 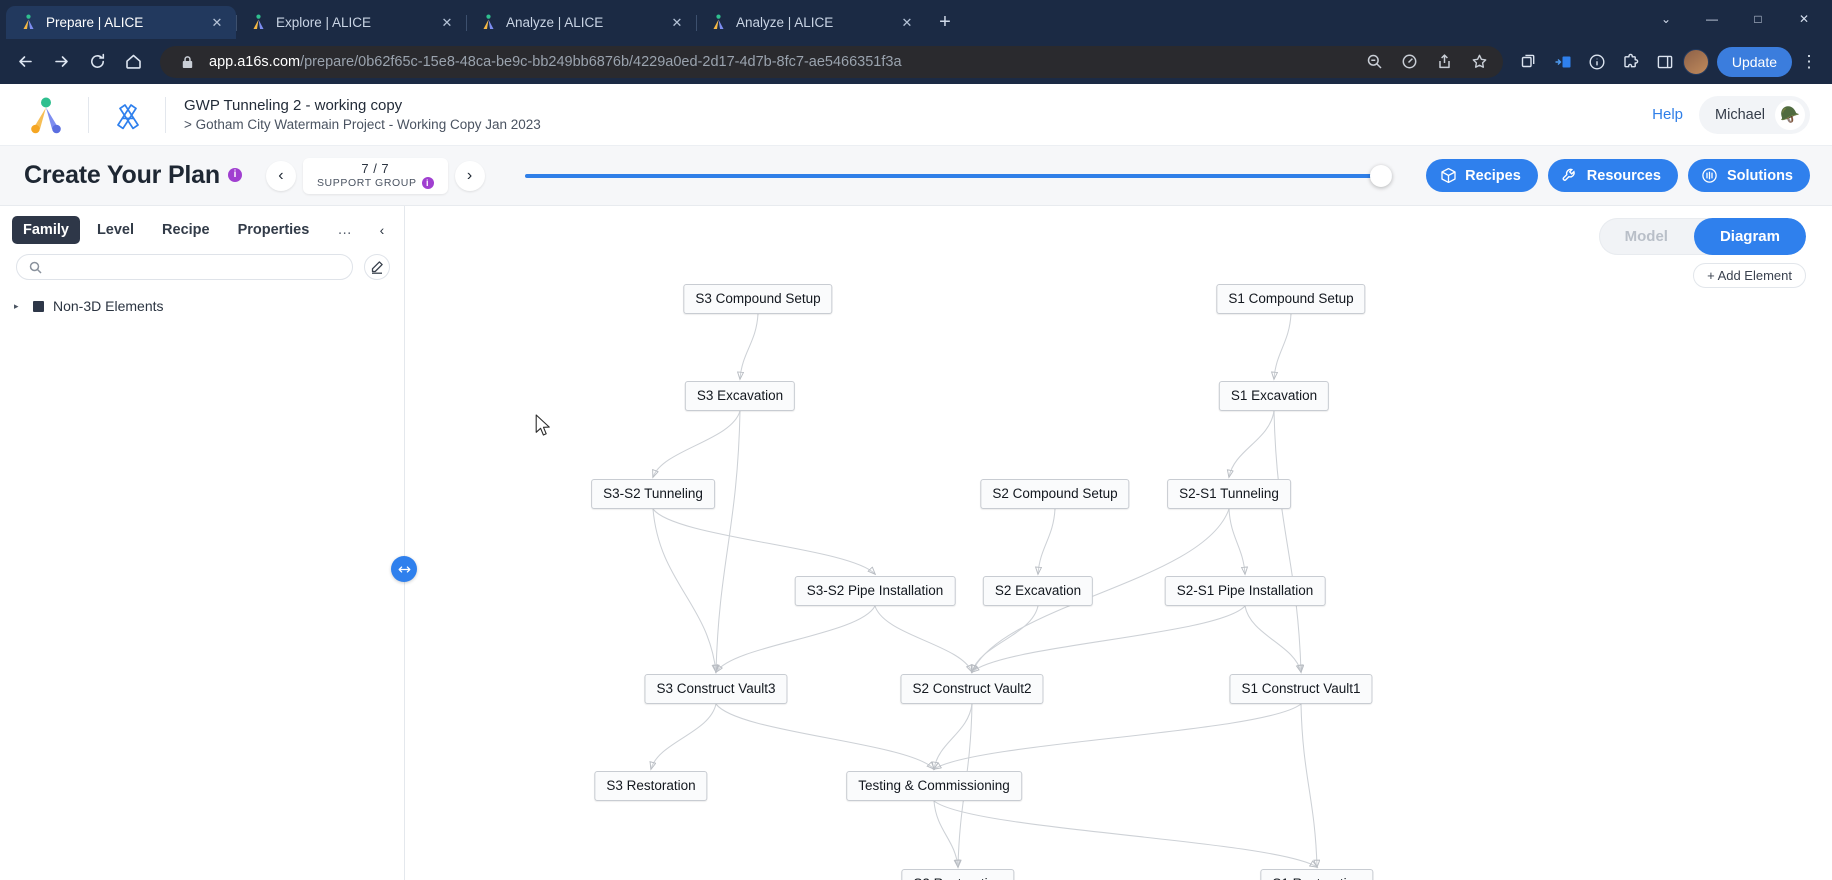 I want to click on info-icon, so click(x=1597, y=62).